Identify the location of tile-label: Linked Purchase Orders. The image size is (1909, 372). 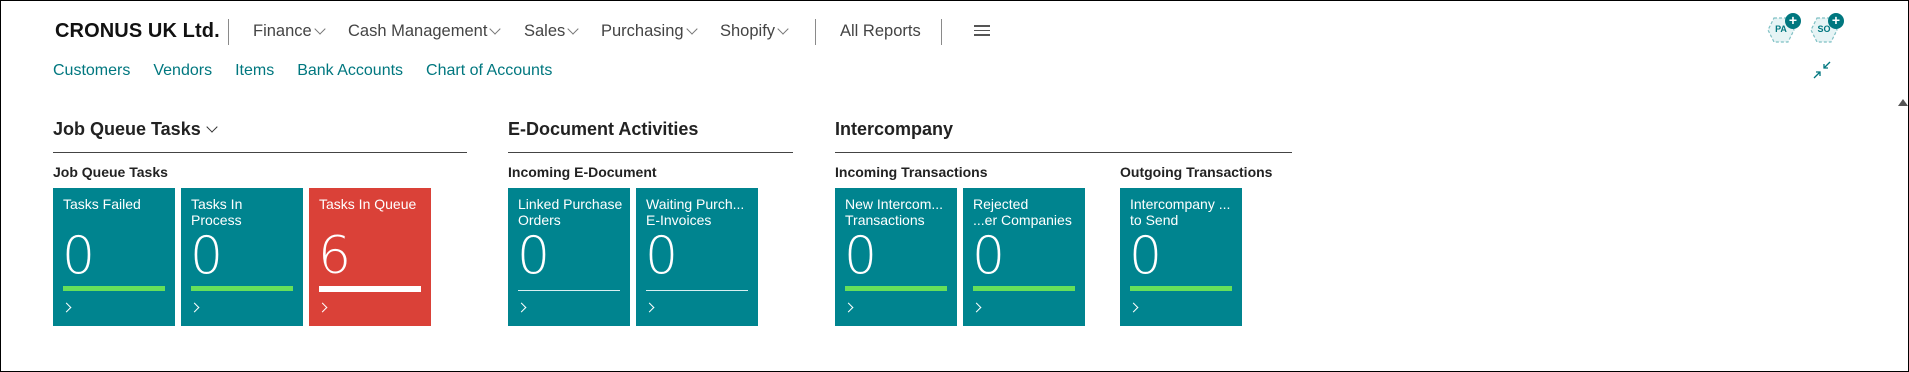
(570, 212).